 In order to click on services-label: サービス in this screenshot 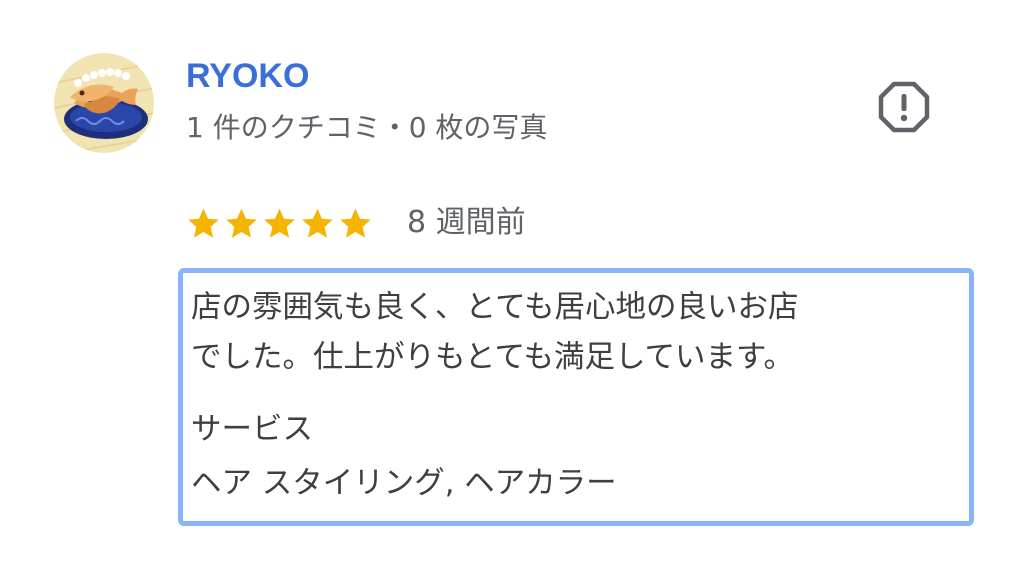, I will do `click(252, 429)`.